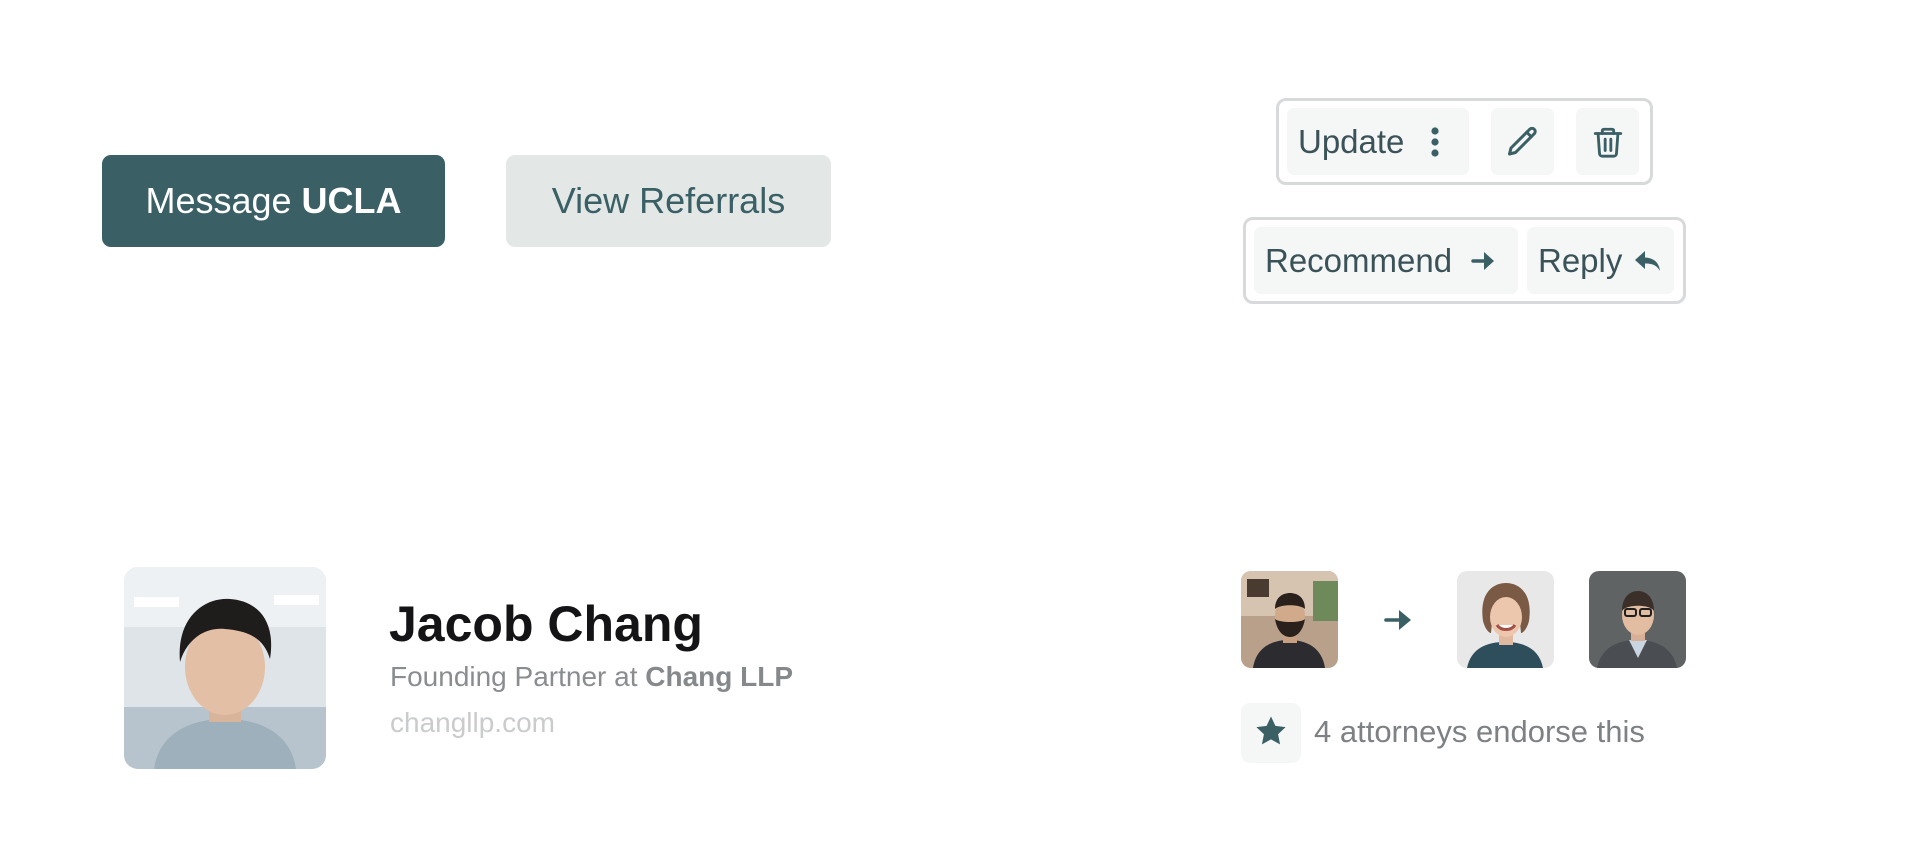 The width and height of the screenshot is (1920, 864). What do you see at coordinates (1648, 261) in the screenshot?
I see `reply-arrow-icon` at bounding box center [1648, 261].